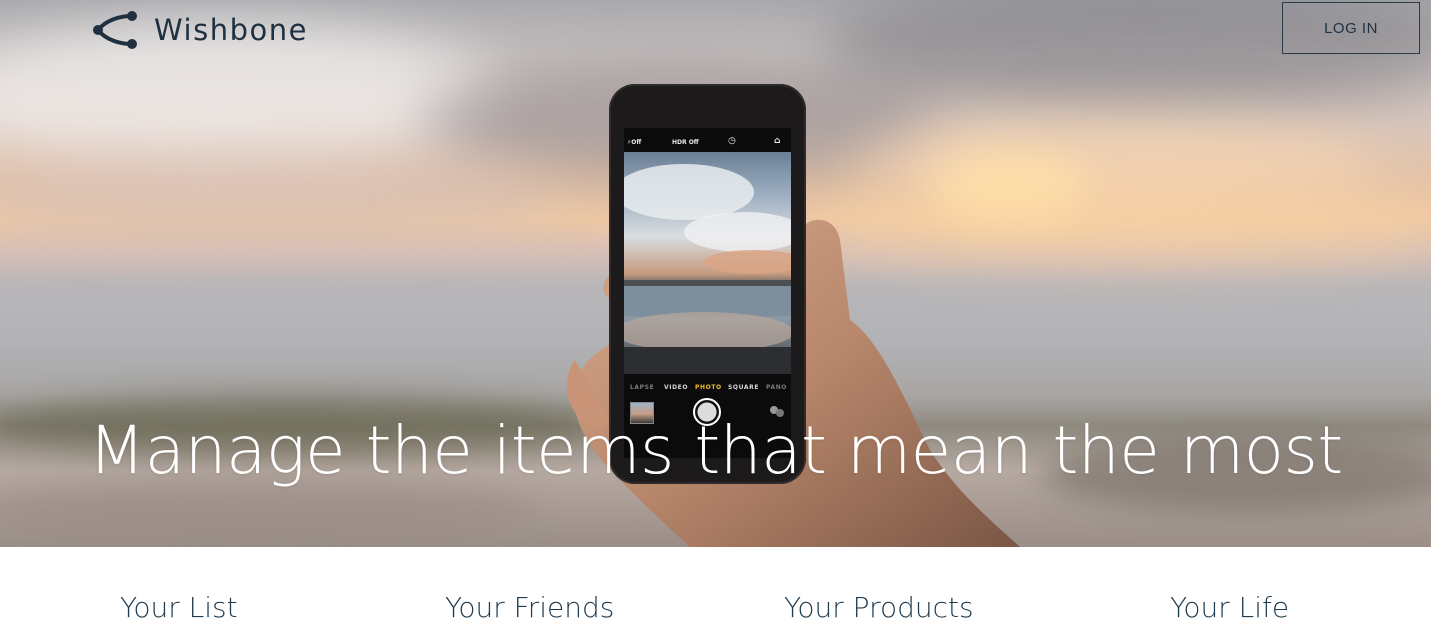 The width and height of the screenshot is (1431, 624). Describe the element at coordinates (642, 387) in the screenshot. I see `camera-mode: LAPSE` at that location.